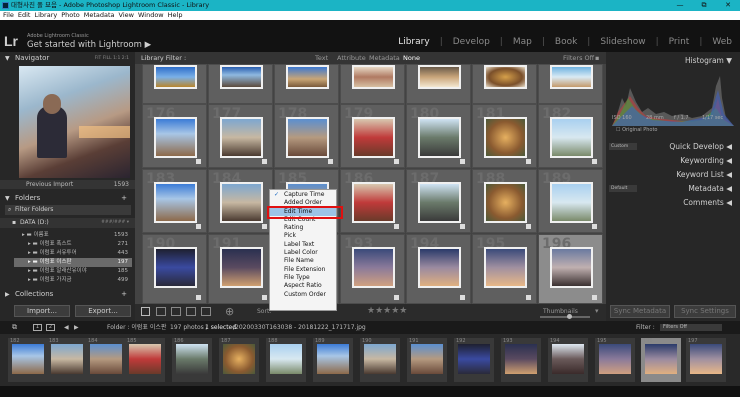 The width and height of the screenshot is (740, 397). What do you see at coordinates (229, 311) in the screenshot?
I see `spray-can-icon: ⊕` at bounding box center [229, 311].